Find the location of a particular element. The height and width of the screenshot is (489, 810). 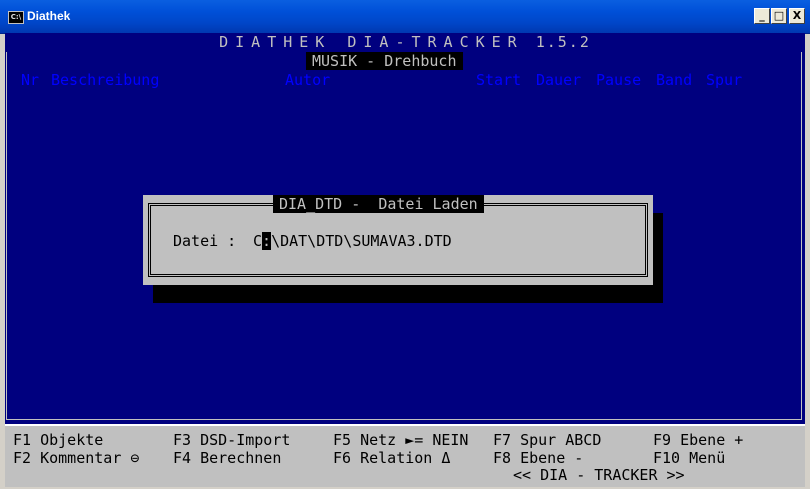

column-nr: Nr is located at coordinates (30, 80).